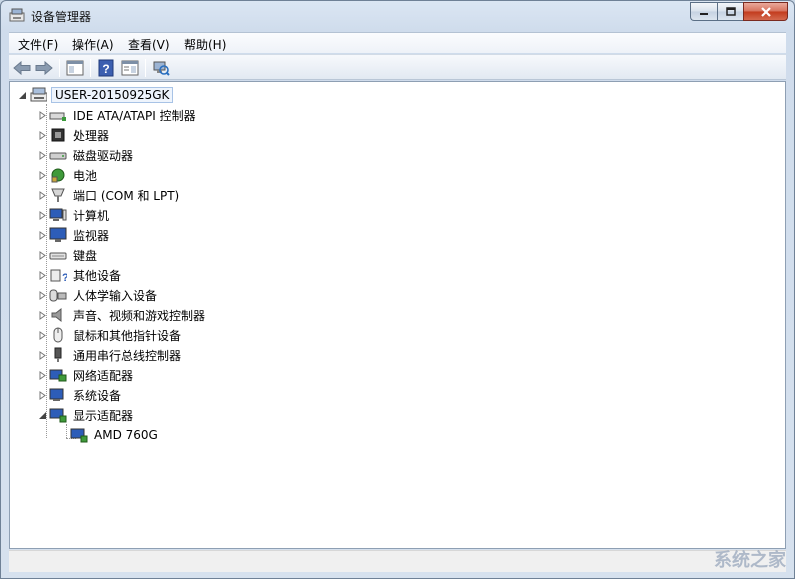  What do you see at coordinates (38, 44) in the screenshot?
I see `menu-file: 文件(F)` at bounding box center [38, 44].